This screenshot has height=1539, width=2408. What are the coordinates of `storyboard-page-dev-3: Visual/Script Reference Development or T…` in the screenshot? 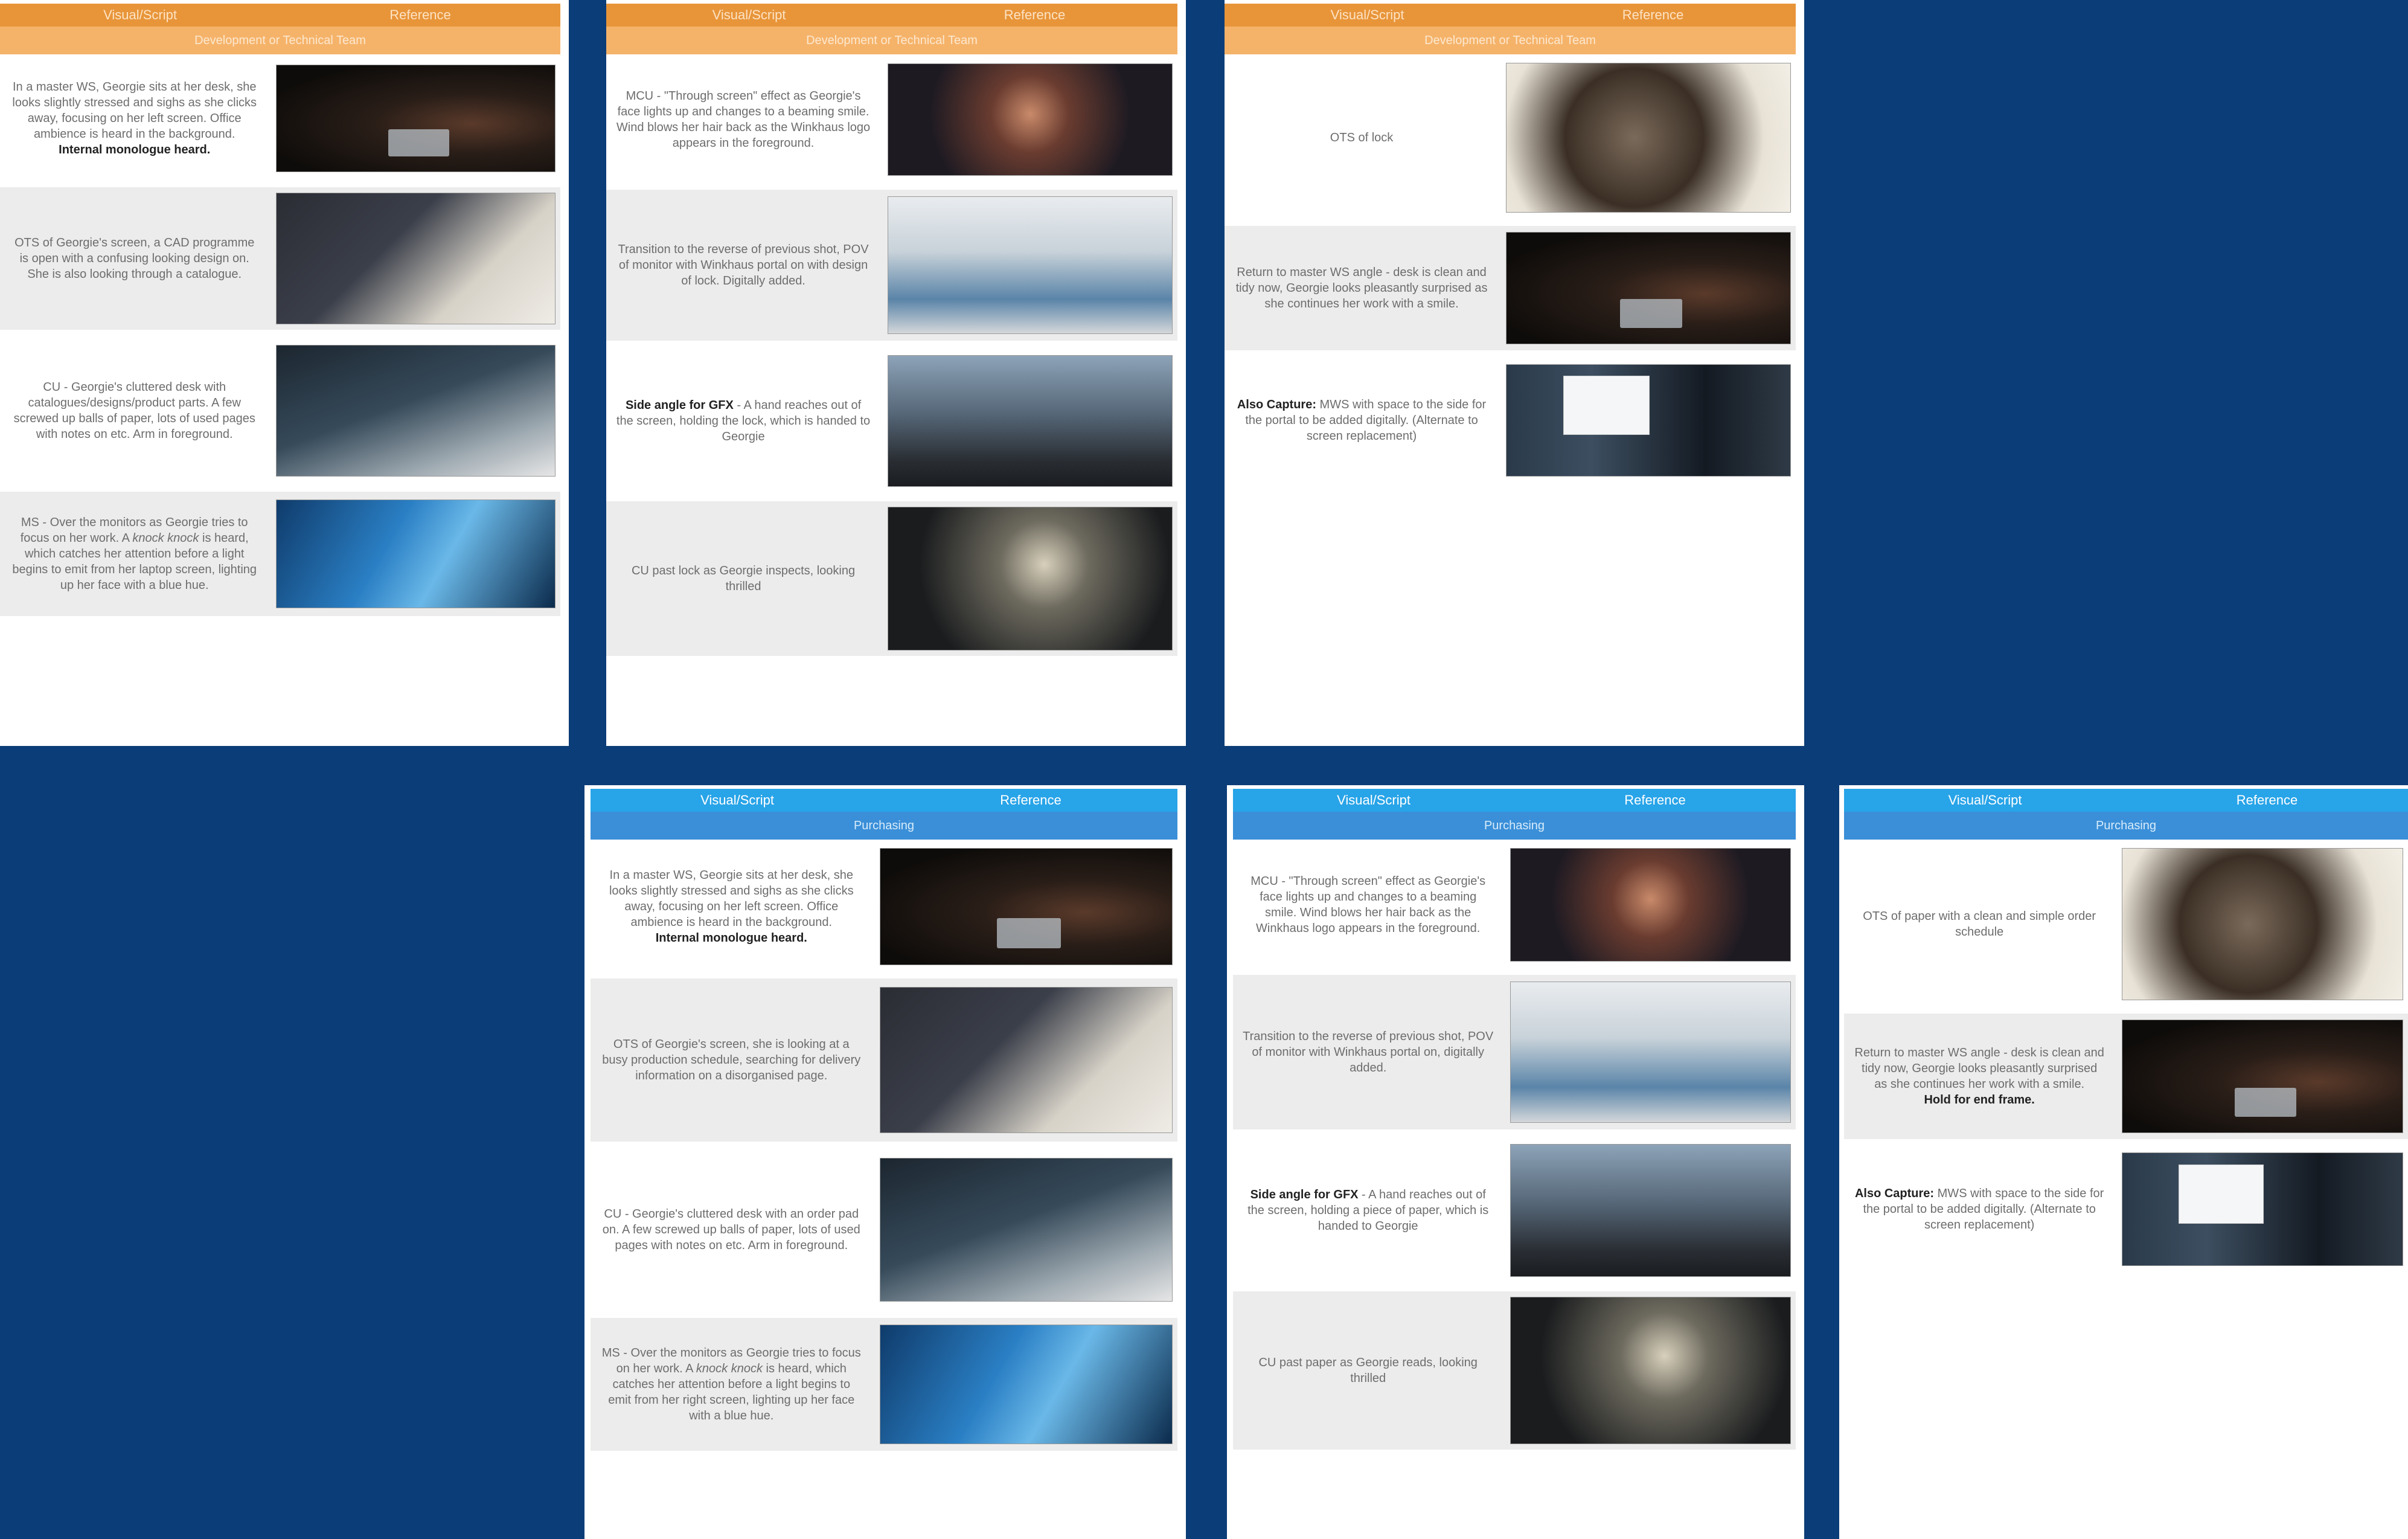 It's located at (1515, 373).